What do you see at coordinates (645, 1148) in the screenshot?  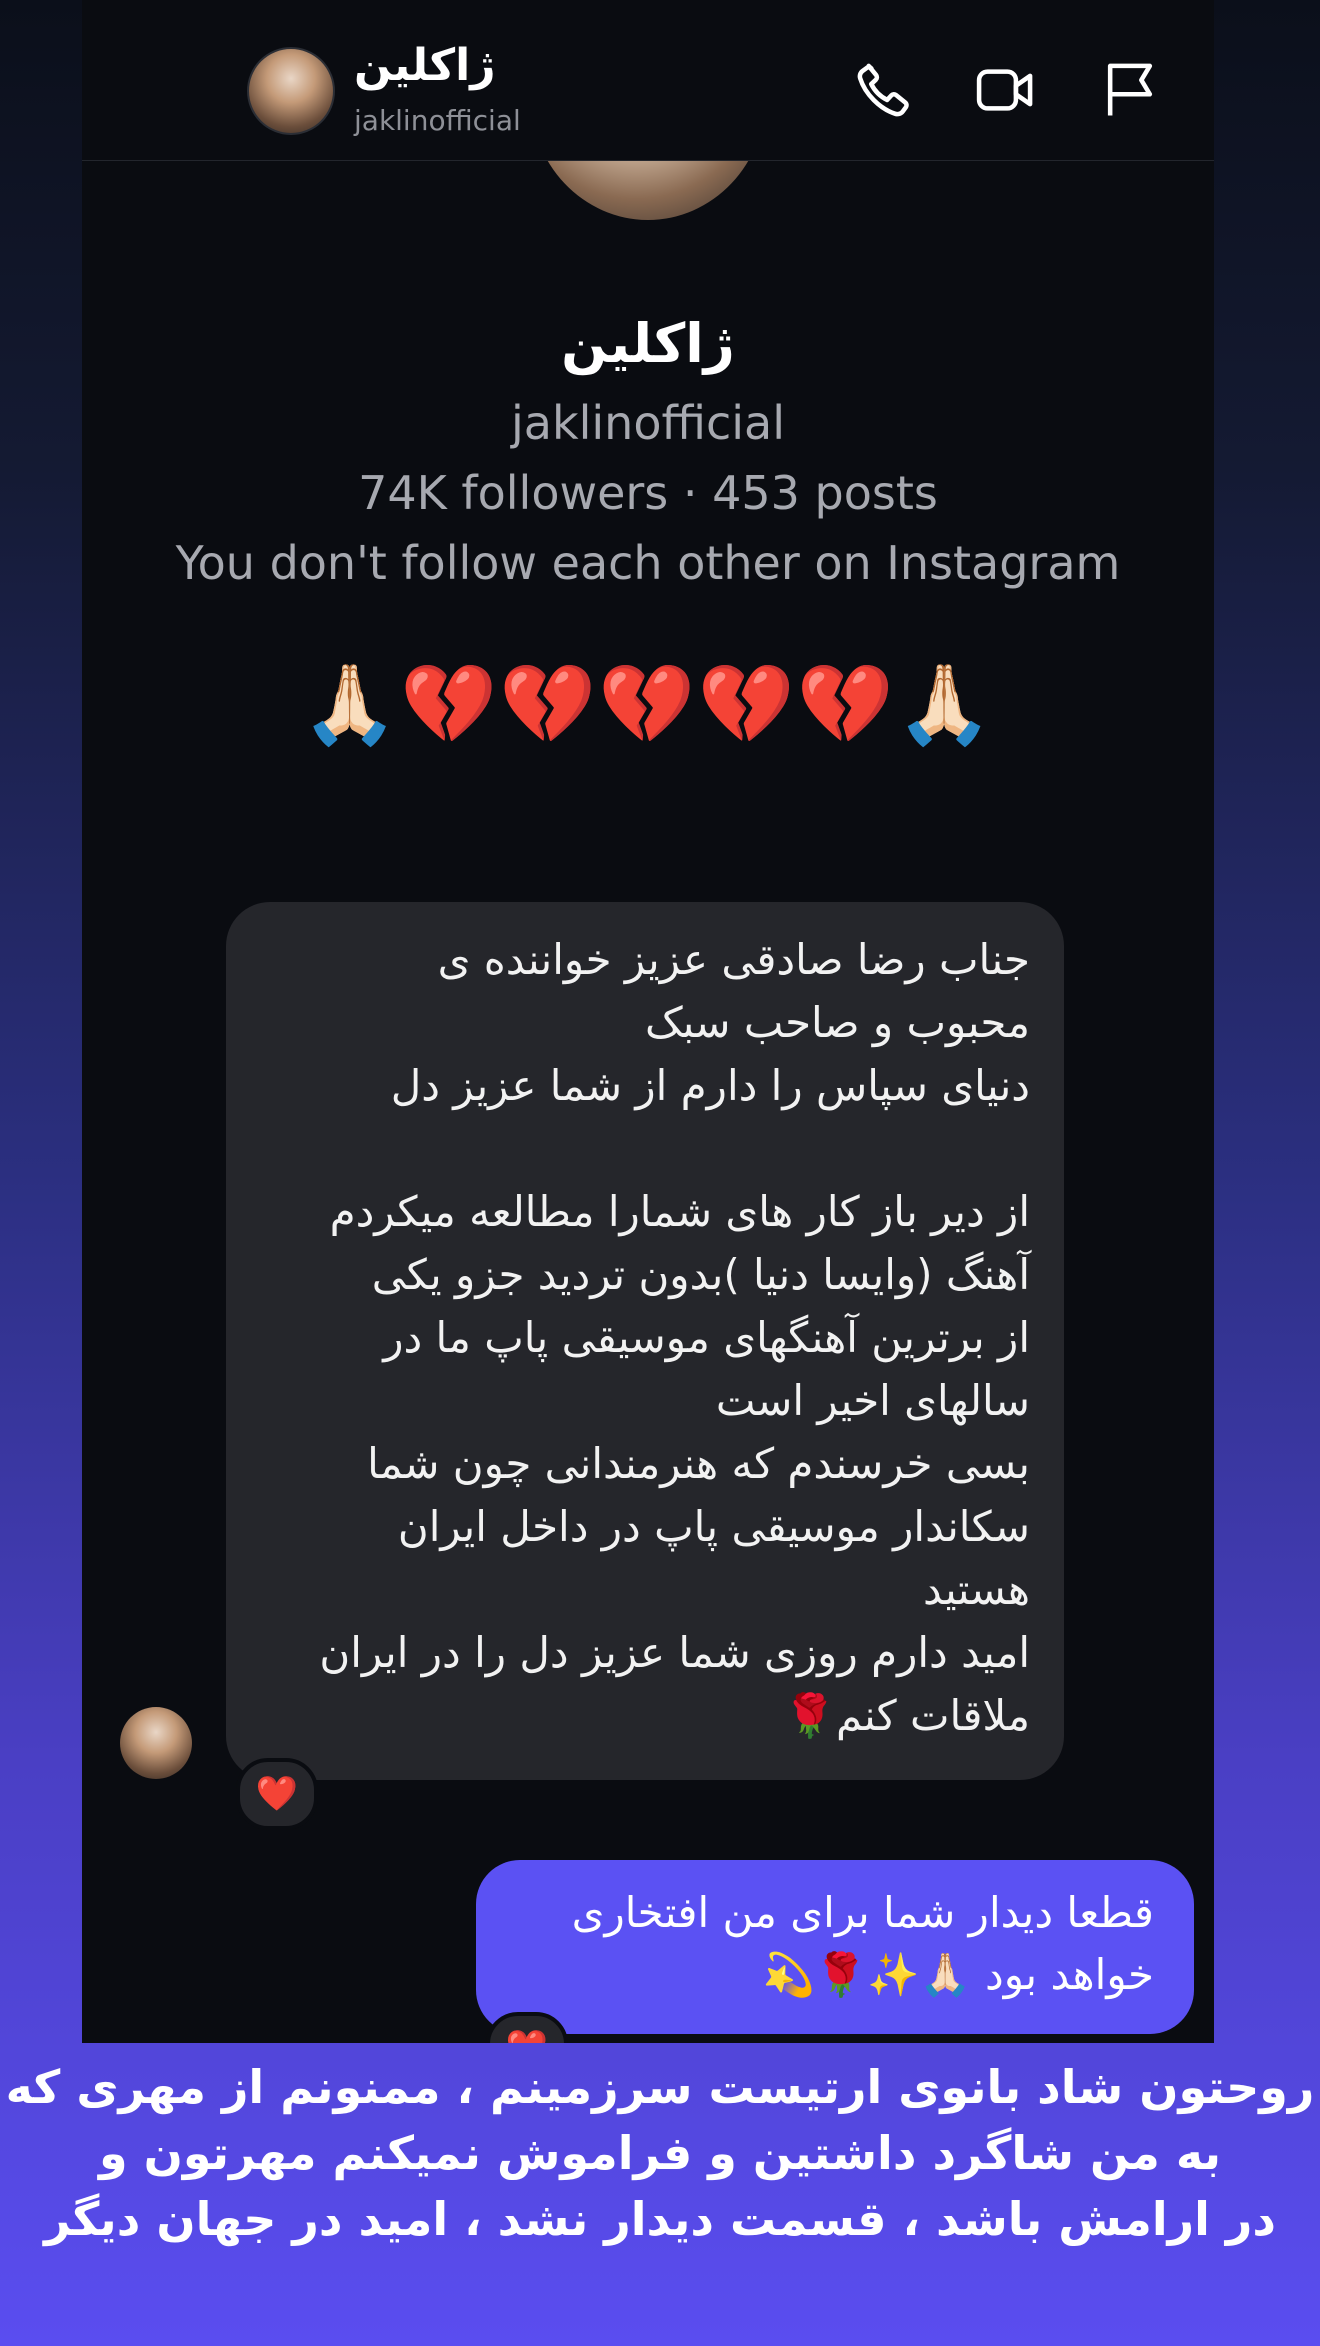 I see `message-line` at bounding box center [645, 1148].